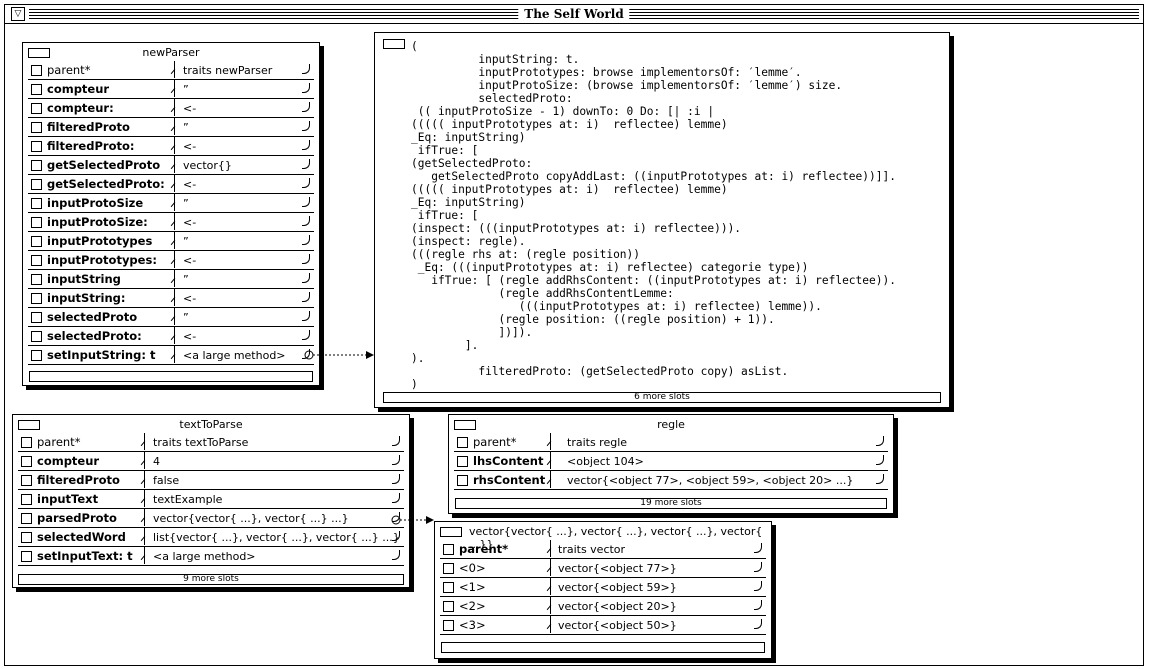 This screenshot has width=1152, height=669. What do you see at coordinates (171, 355) in the screenshot?
I see `slot-row: setInputString: t <a large method>` at bounding box center [171, 355].